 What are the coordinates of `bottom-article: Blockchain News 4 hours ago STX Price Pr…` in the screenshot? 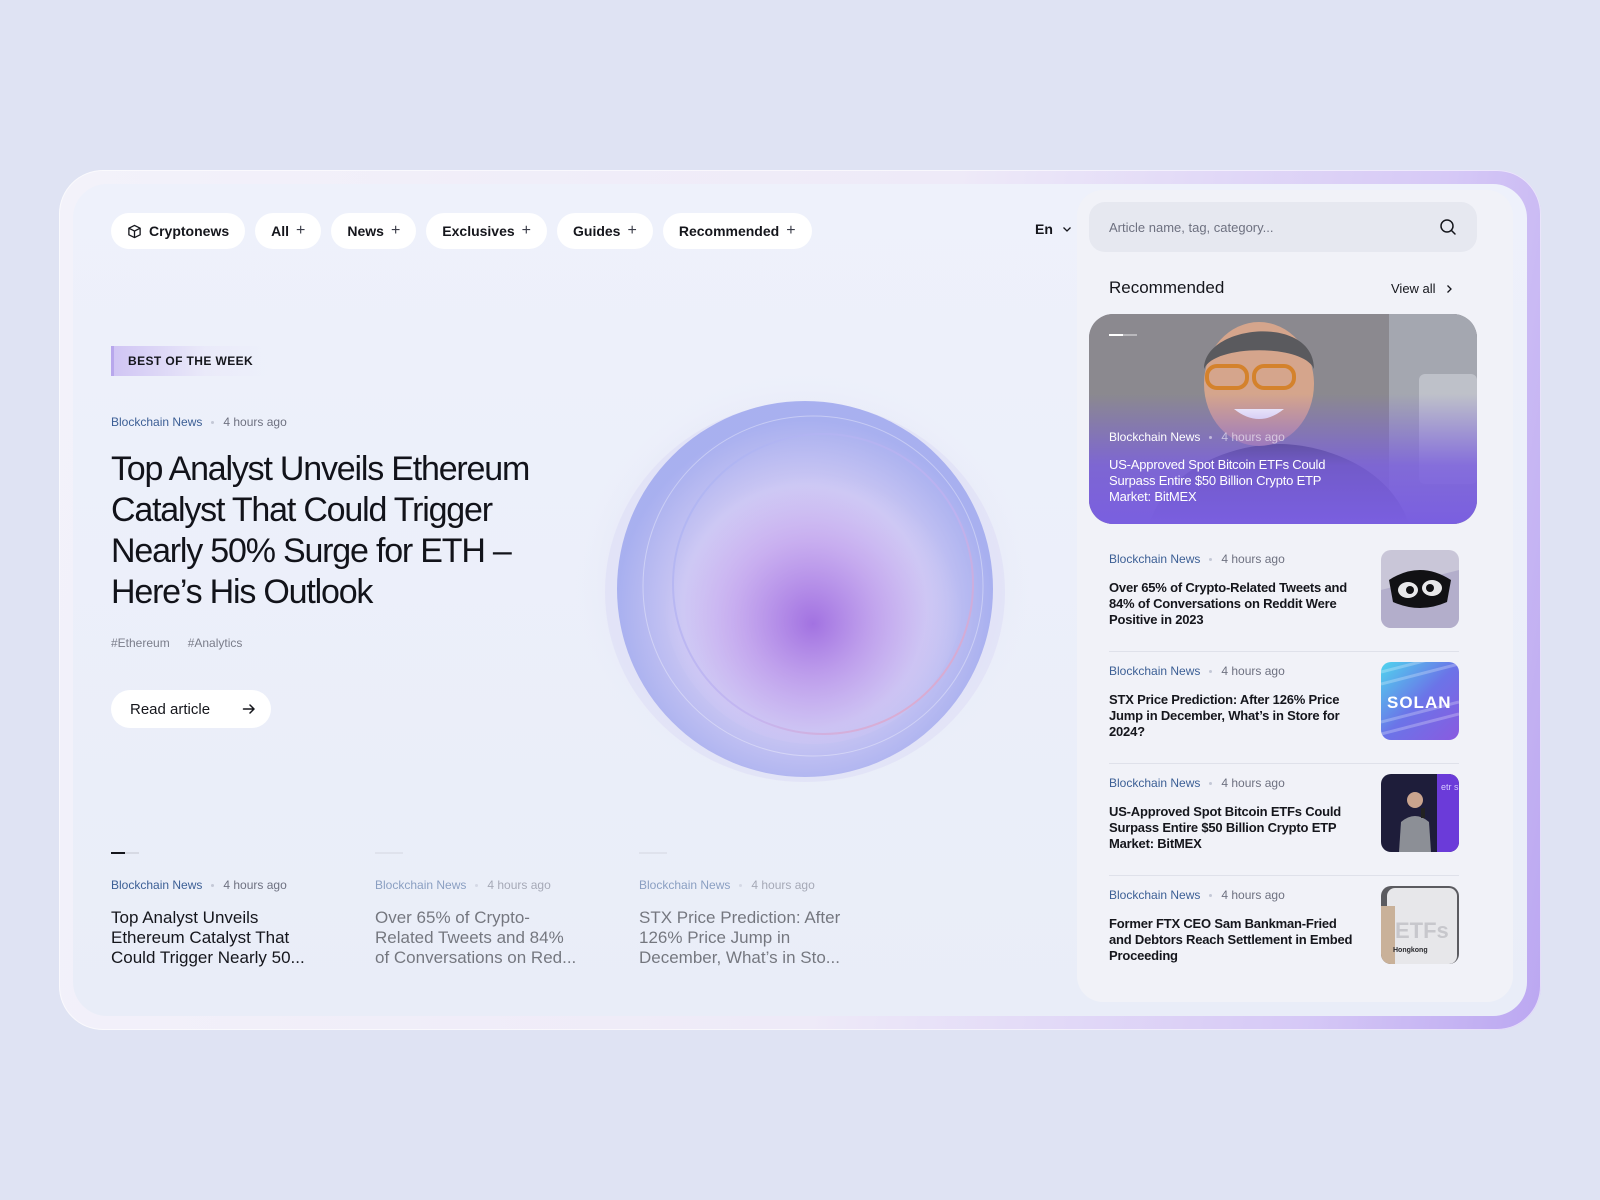 It's located at (742, 910).